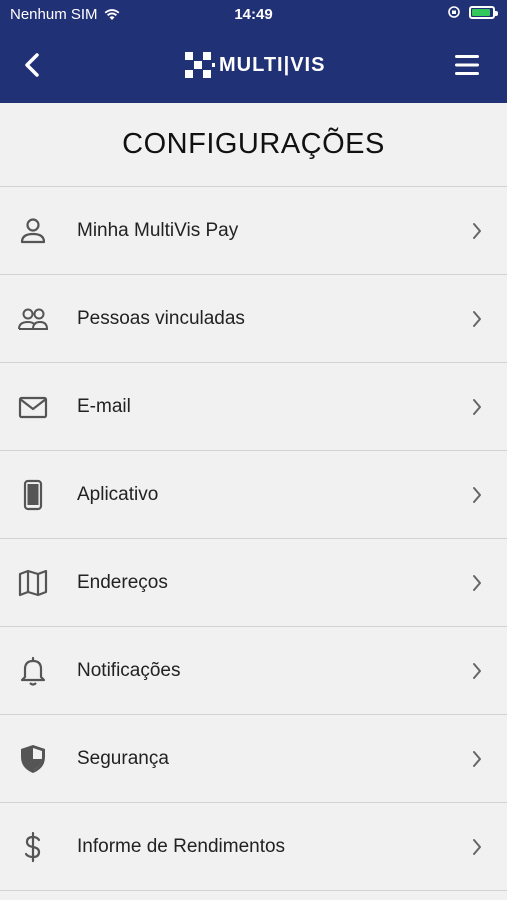 The width and height of the screenshot is (507, 900). Describe the element at coordinates (161, 318) in the screenshot. I see `settings-item-label: Pessoas vinculadas` at that location.